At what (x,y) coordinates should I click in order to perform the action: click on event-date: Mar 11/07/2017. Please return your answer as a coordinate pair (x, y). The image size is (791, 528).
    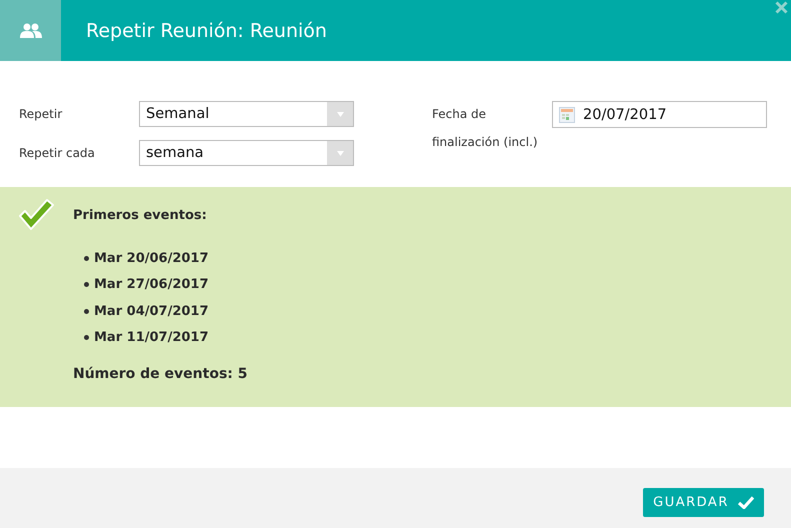
    Looking at the image, I should click on (151, 338).